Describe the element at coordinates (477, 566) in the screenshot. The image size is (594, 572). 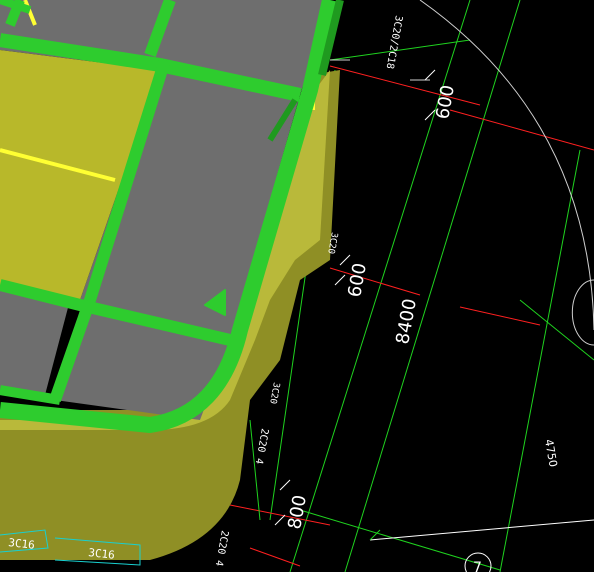
I see `axis-bubble-label: 7` at that location.